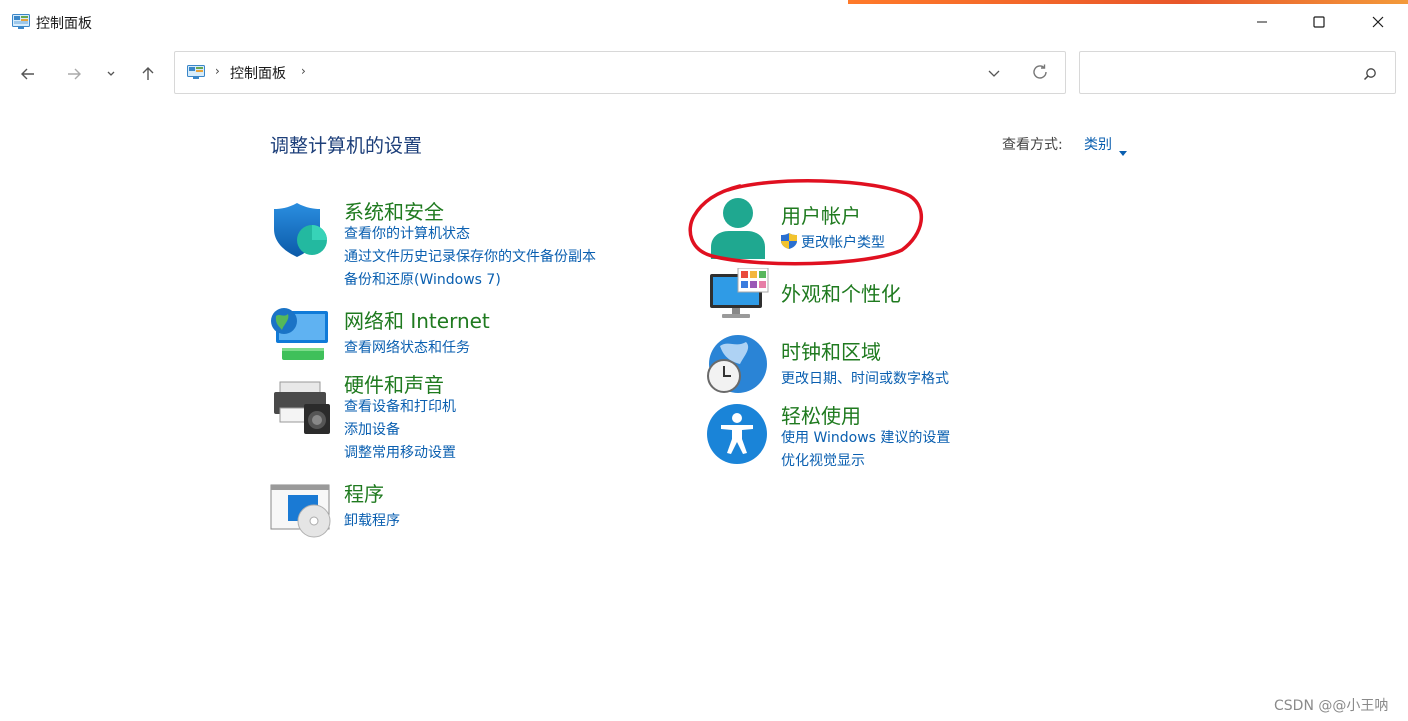 The image size is (1408, 721). Describe the element at coordinates (301, 233) in the screenshot. I see `shield-pie-icon` at that location.